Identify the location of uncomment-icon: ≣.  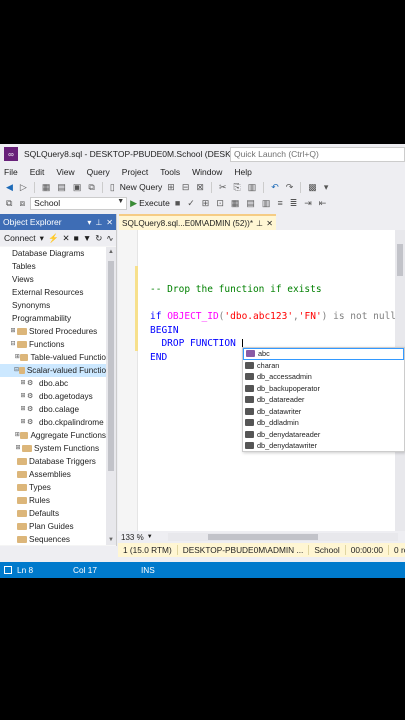
(294, 203).